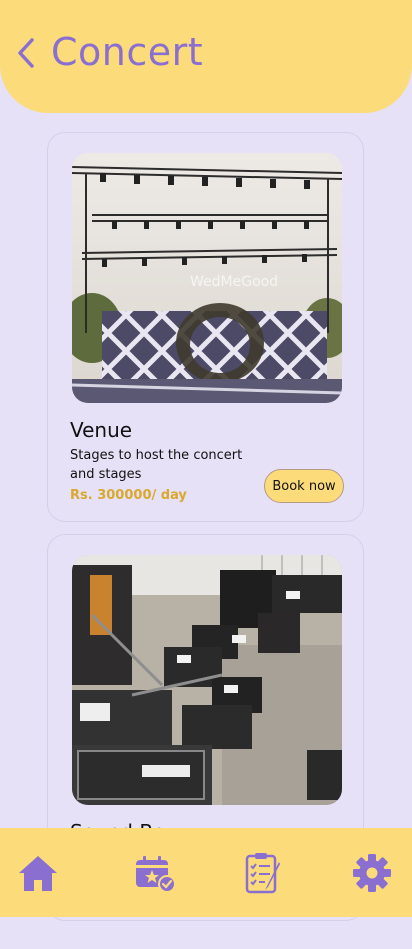 The height and width of the screenshot is (949, 412). I want to click on gear-icon, so click(372, 872).